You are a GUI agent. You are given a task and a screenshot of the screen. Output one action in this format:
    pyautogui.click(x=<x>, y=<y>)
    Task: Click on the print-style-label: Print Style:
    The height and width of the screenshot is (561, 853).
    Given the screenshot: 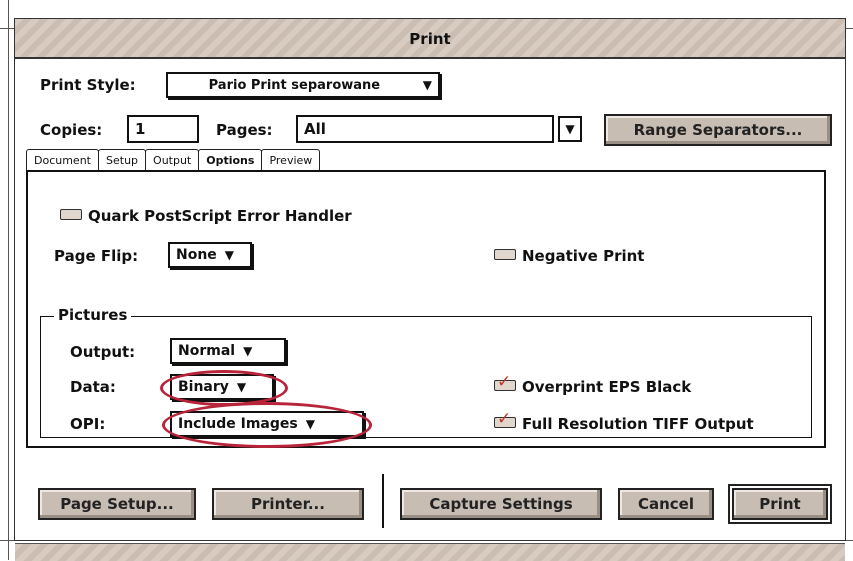 What is the action you would take?
    pyautogui.click(x=88, y=85)
    